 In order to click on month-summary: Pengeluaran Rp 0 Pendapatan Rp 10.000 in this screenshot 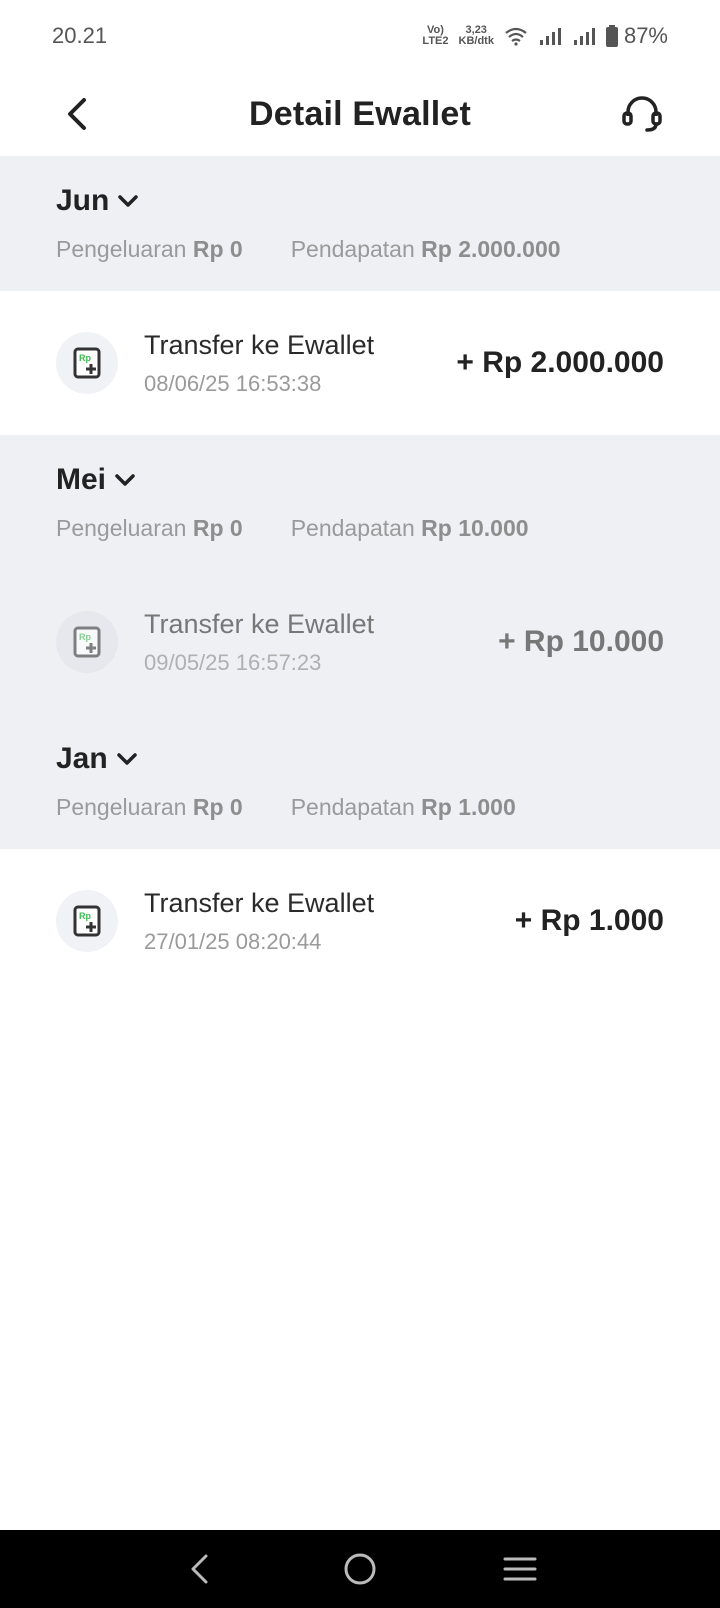, I will do `click(360, 528)`.